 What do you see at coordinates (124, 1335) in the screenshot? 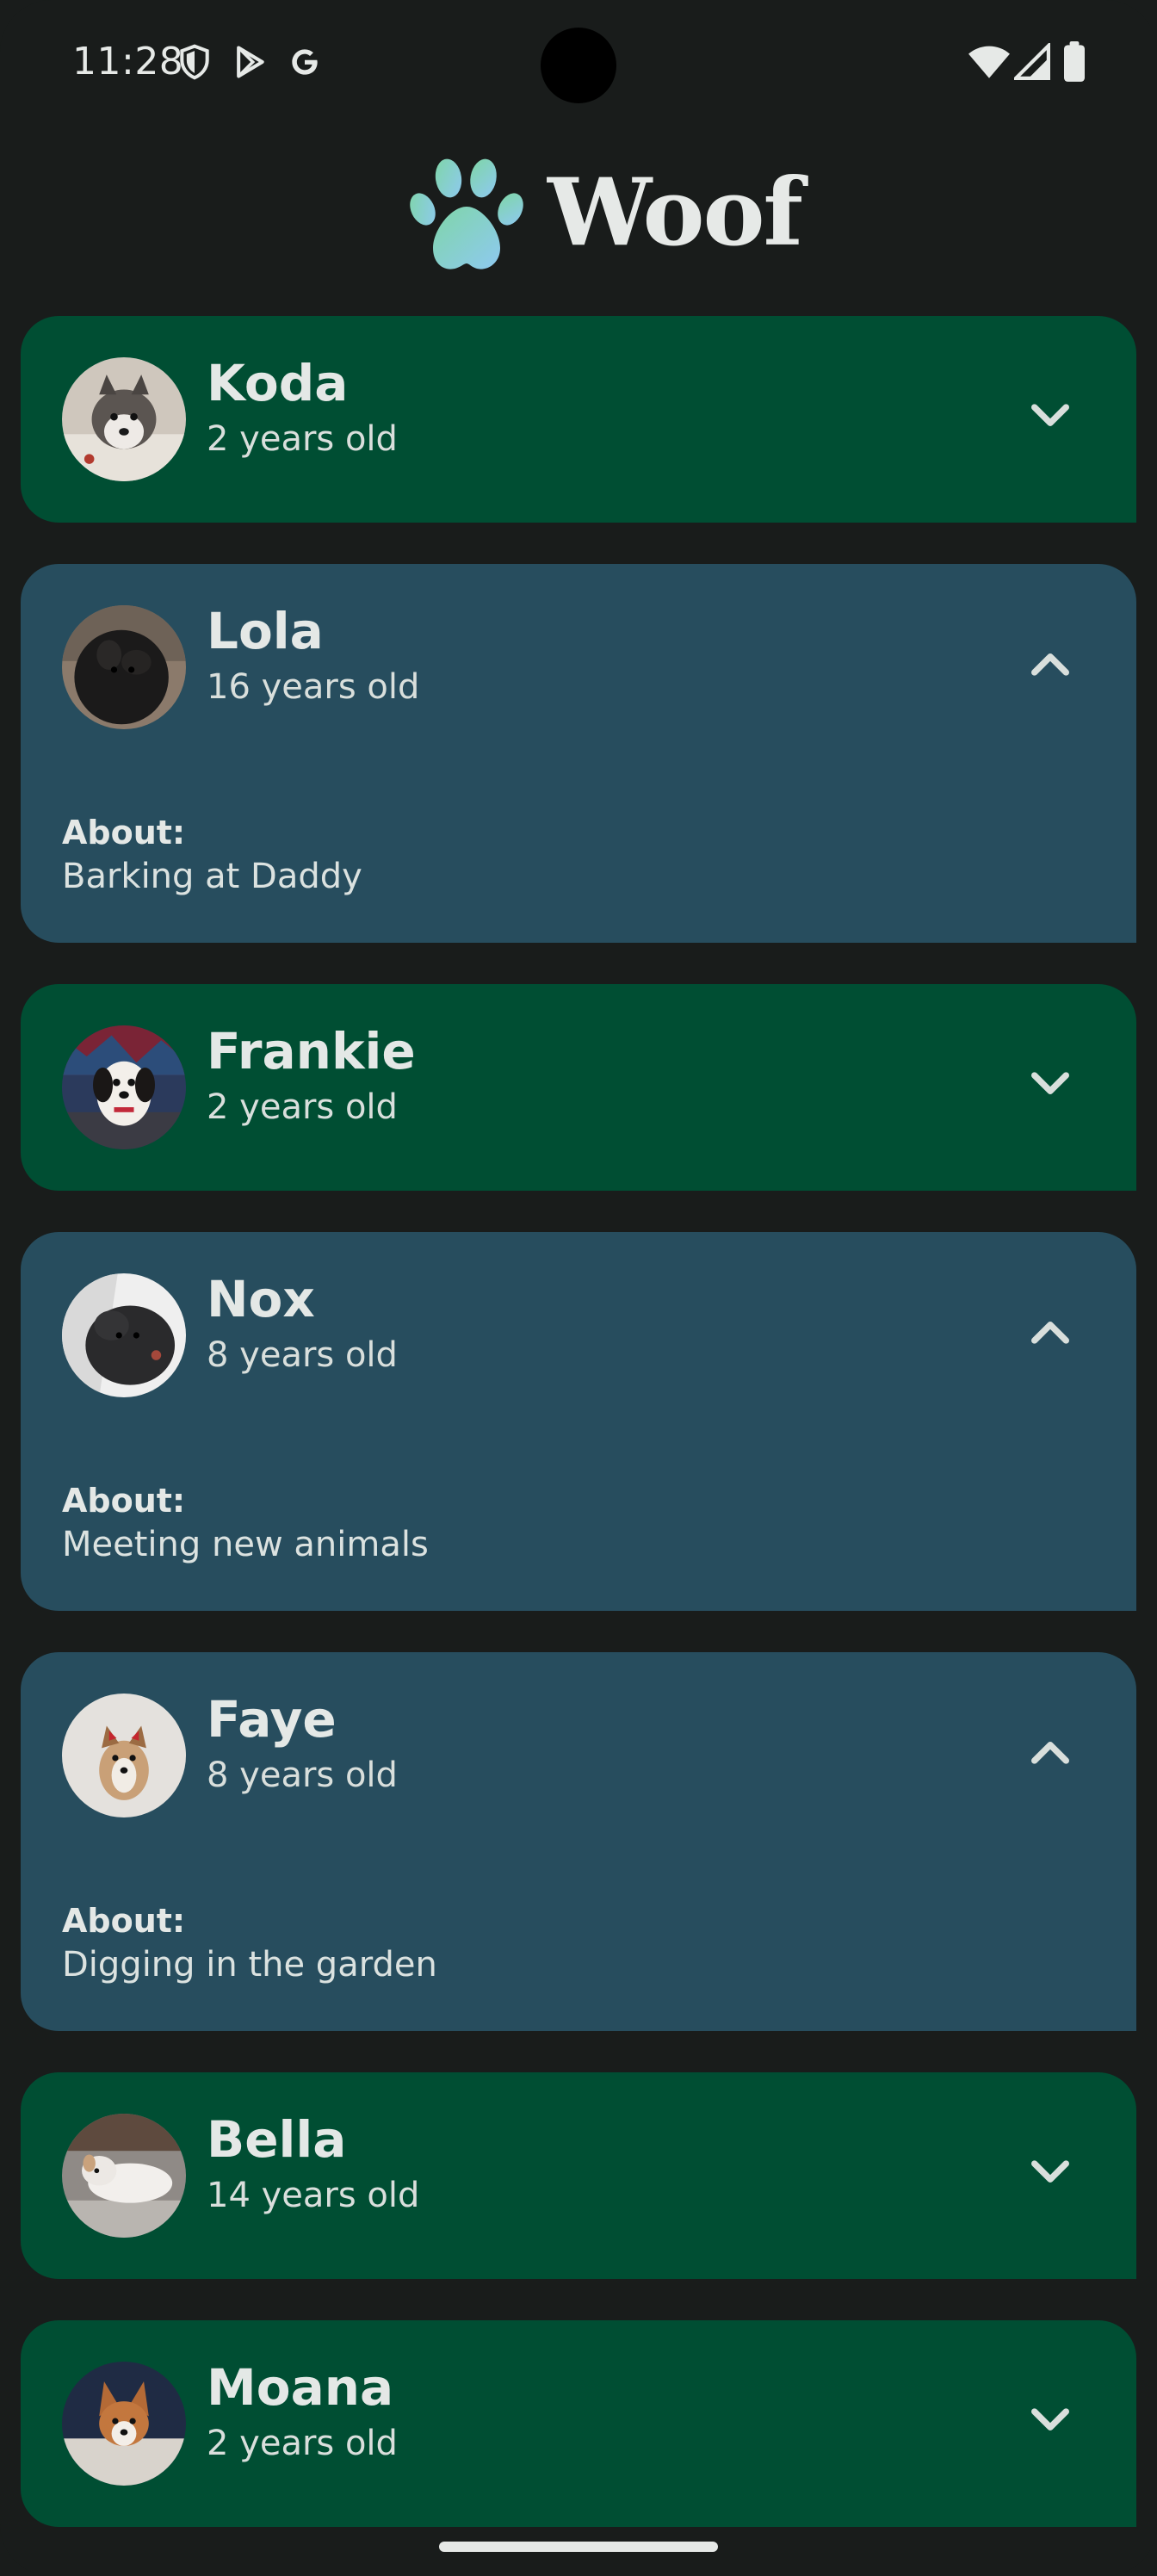
I see `dog-photo-nox` at bounding box center [124, 1335].